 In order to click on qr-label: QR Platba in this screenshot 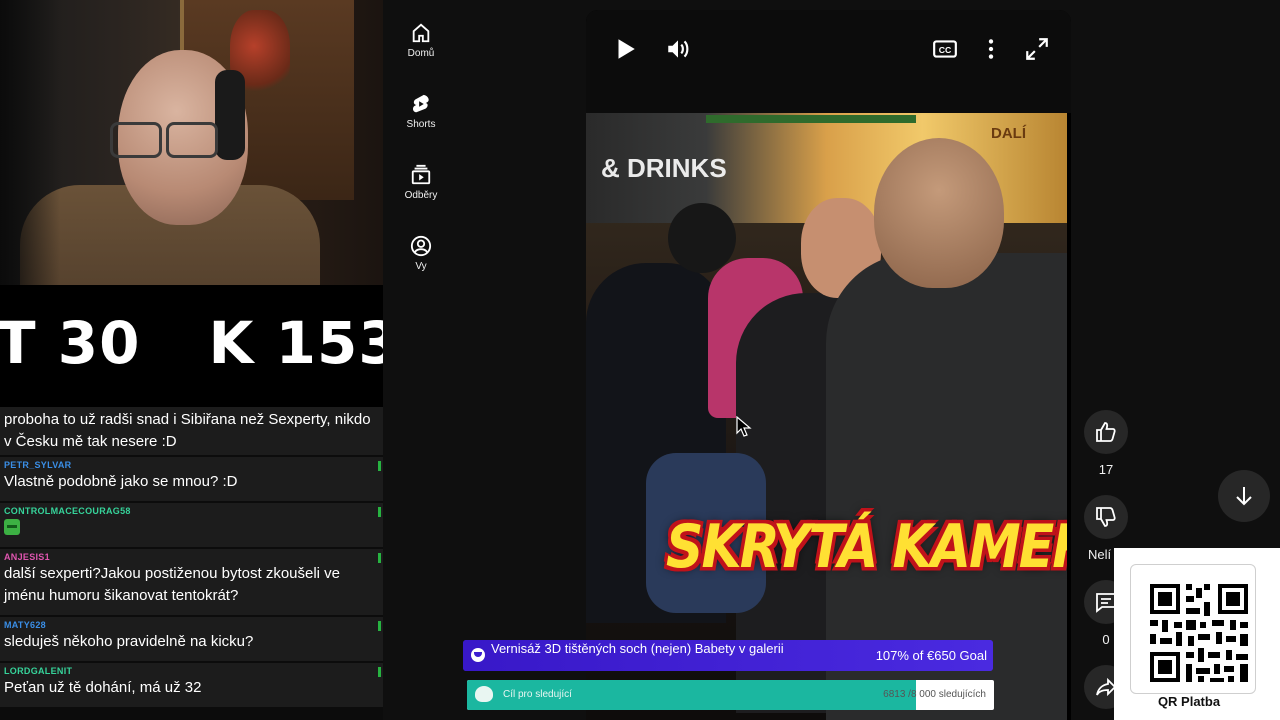, I will do `click(1189, 701)`.